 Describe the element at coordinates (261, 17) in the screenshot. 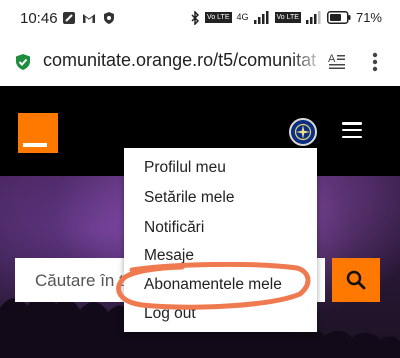

I see `signal-icon` at that location.